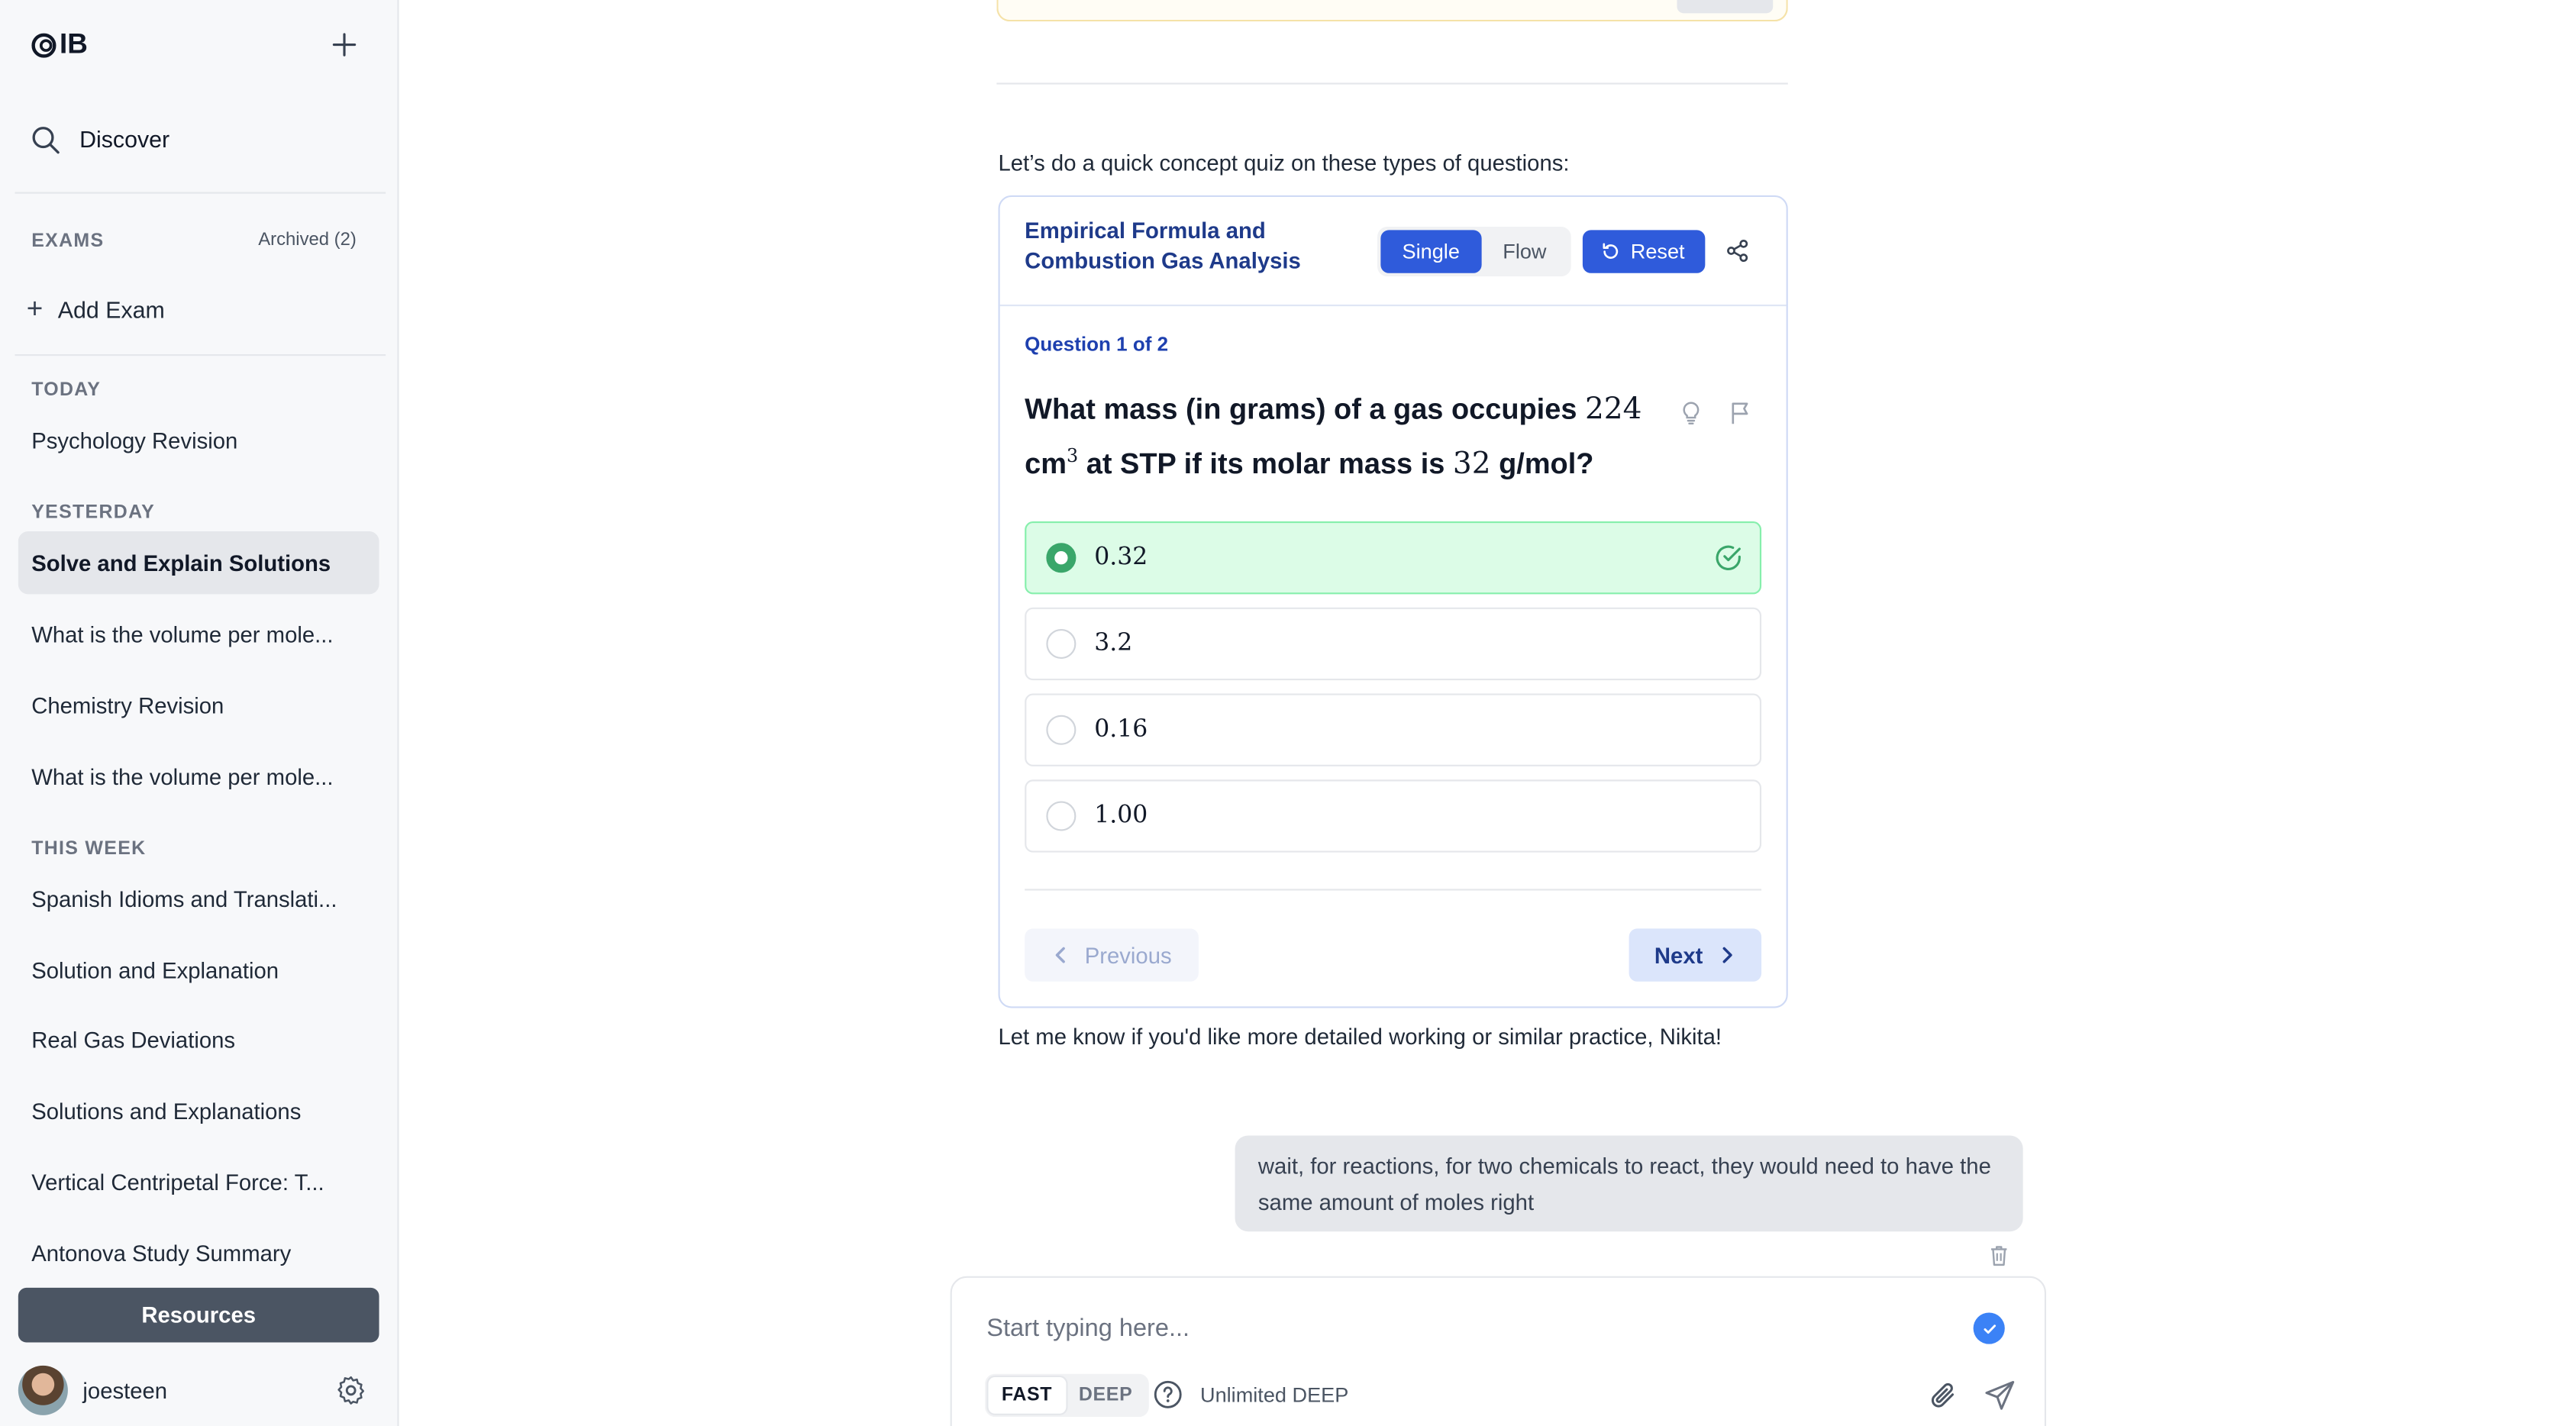 The image size is (2576, 1426). Describe the element at coordinates (89, 849) in the screenshot. I see `this-week-heading: THIS WEEK` at that location.